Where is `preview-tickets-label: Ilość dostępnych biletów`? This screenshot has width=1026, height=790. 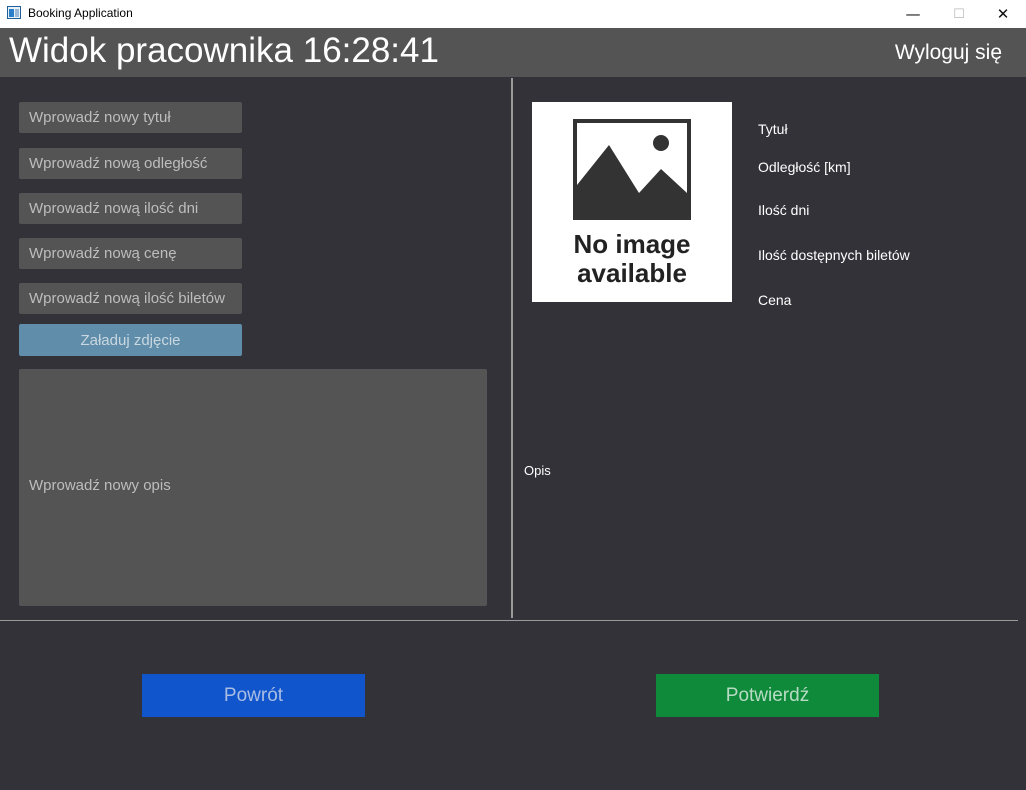
preview-tickets-label: Ilość dostępnych biletów is located at coordinates (834, 255).